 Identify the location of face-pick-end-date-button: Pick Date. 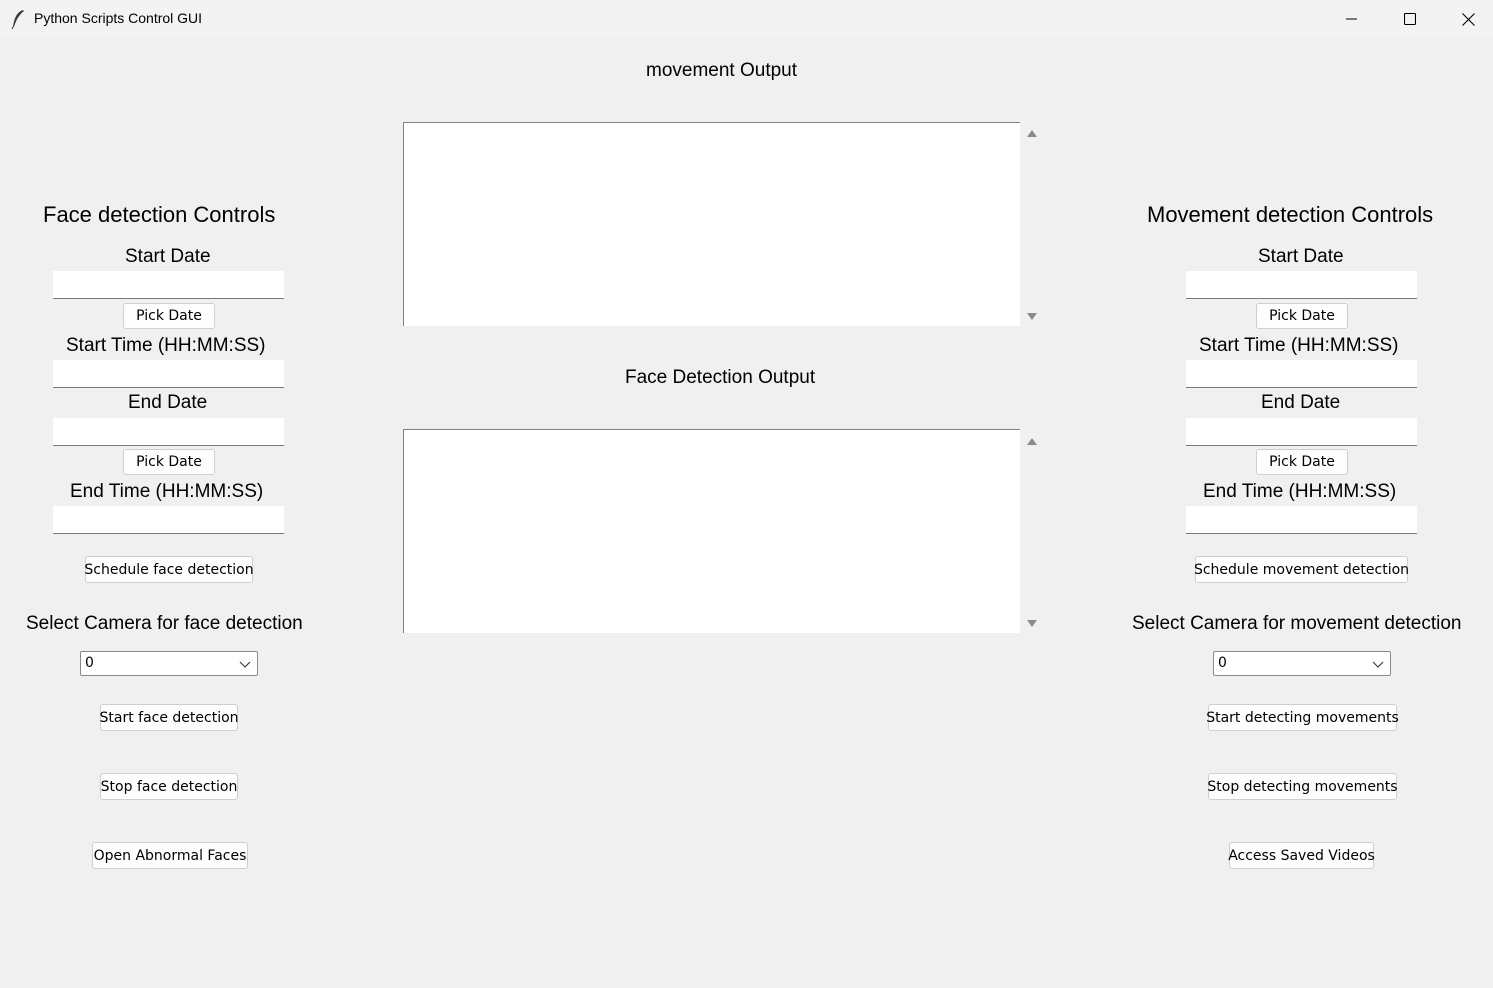
(169, 462).